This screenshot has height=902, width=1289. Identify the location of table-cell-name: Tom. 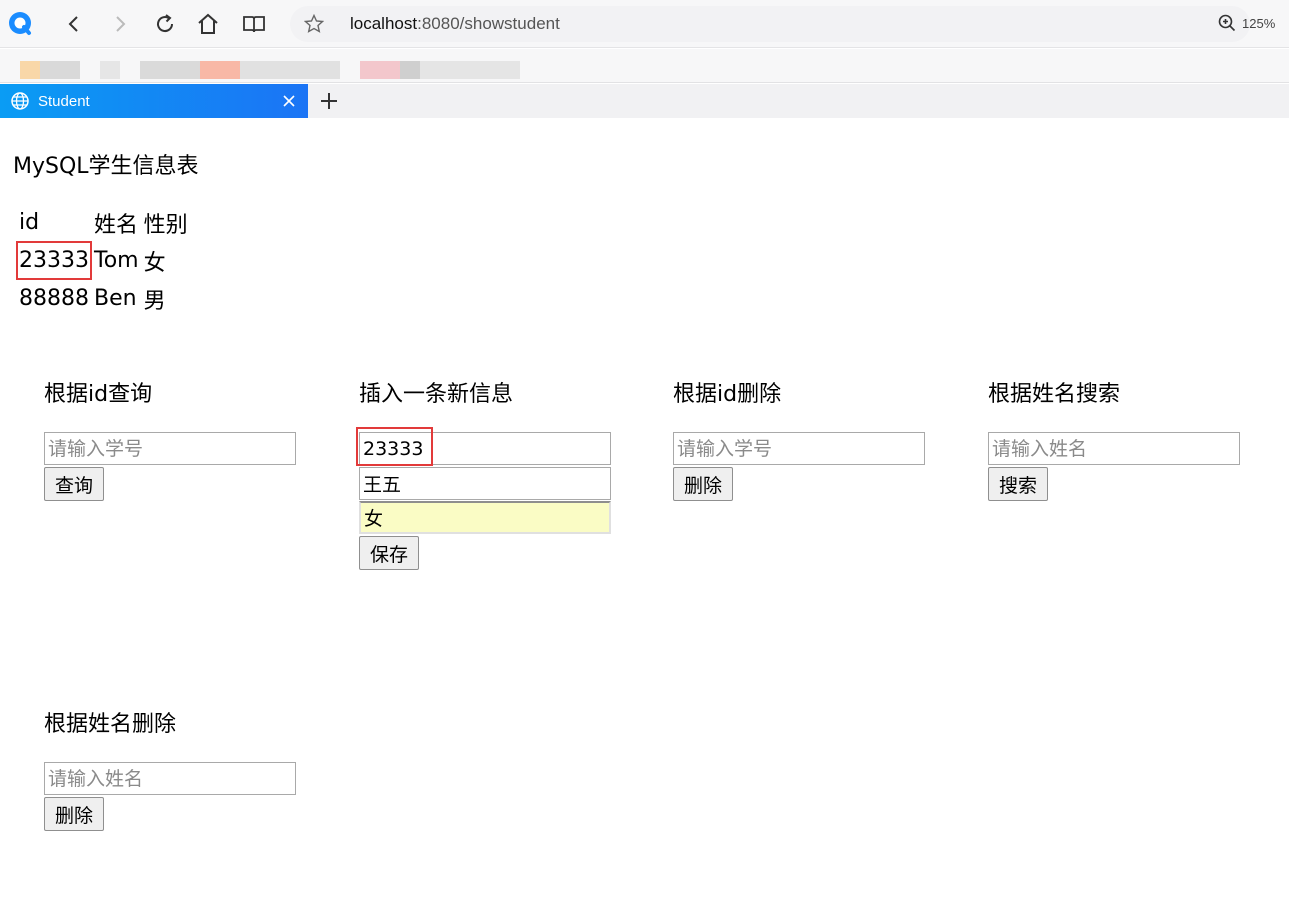
(116, 260).